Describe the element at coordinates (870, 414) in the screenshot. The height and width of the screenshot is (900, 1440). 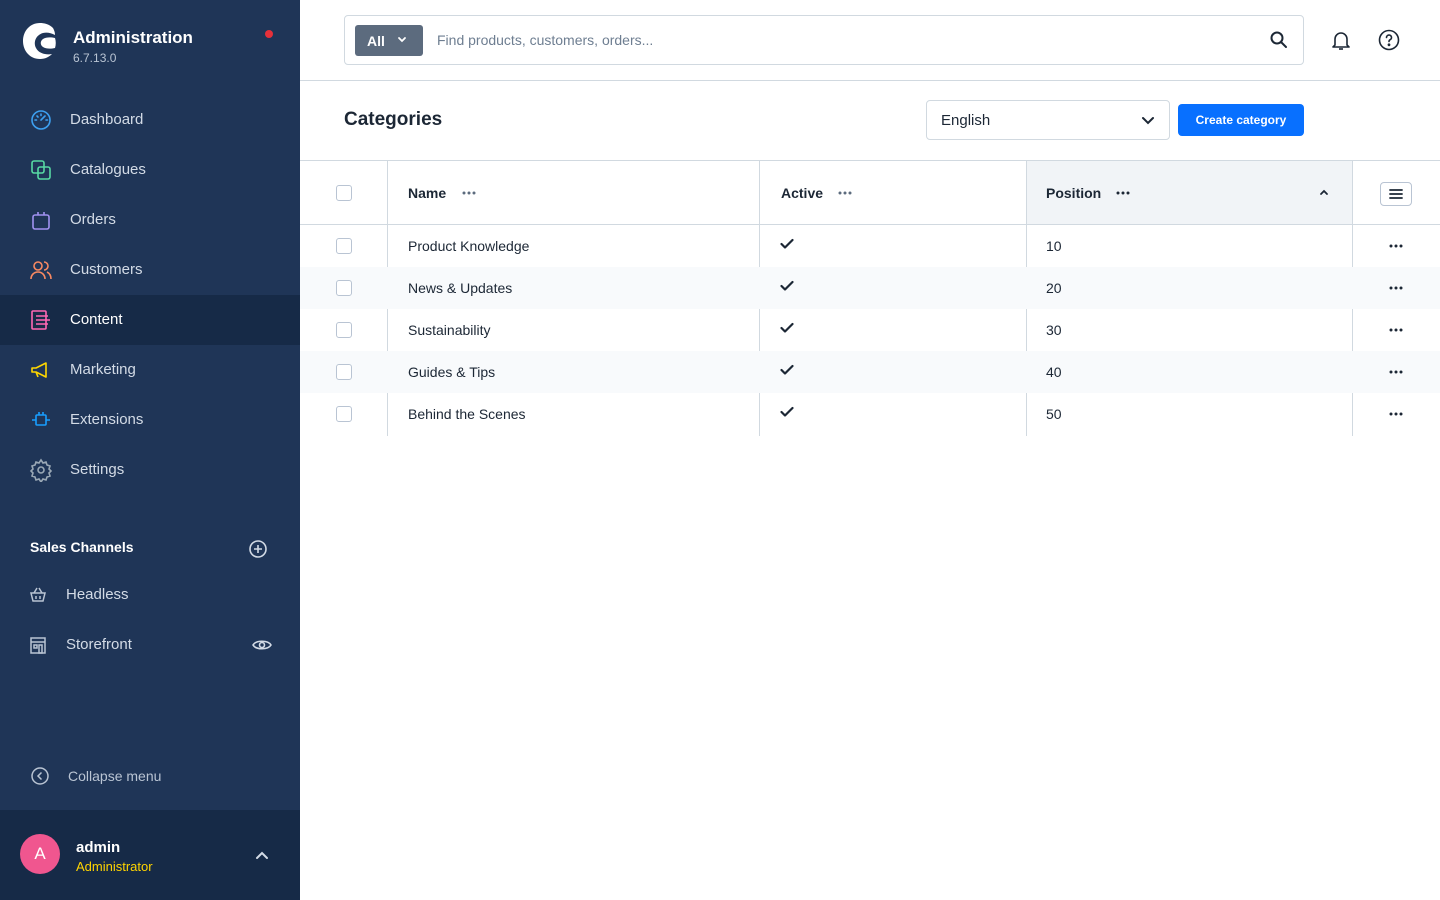
I see `table-row: Behind the Scenes 50` at that location.